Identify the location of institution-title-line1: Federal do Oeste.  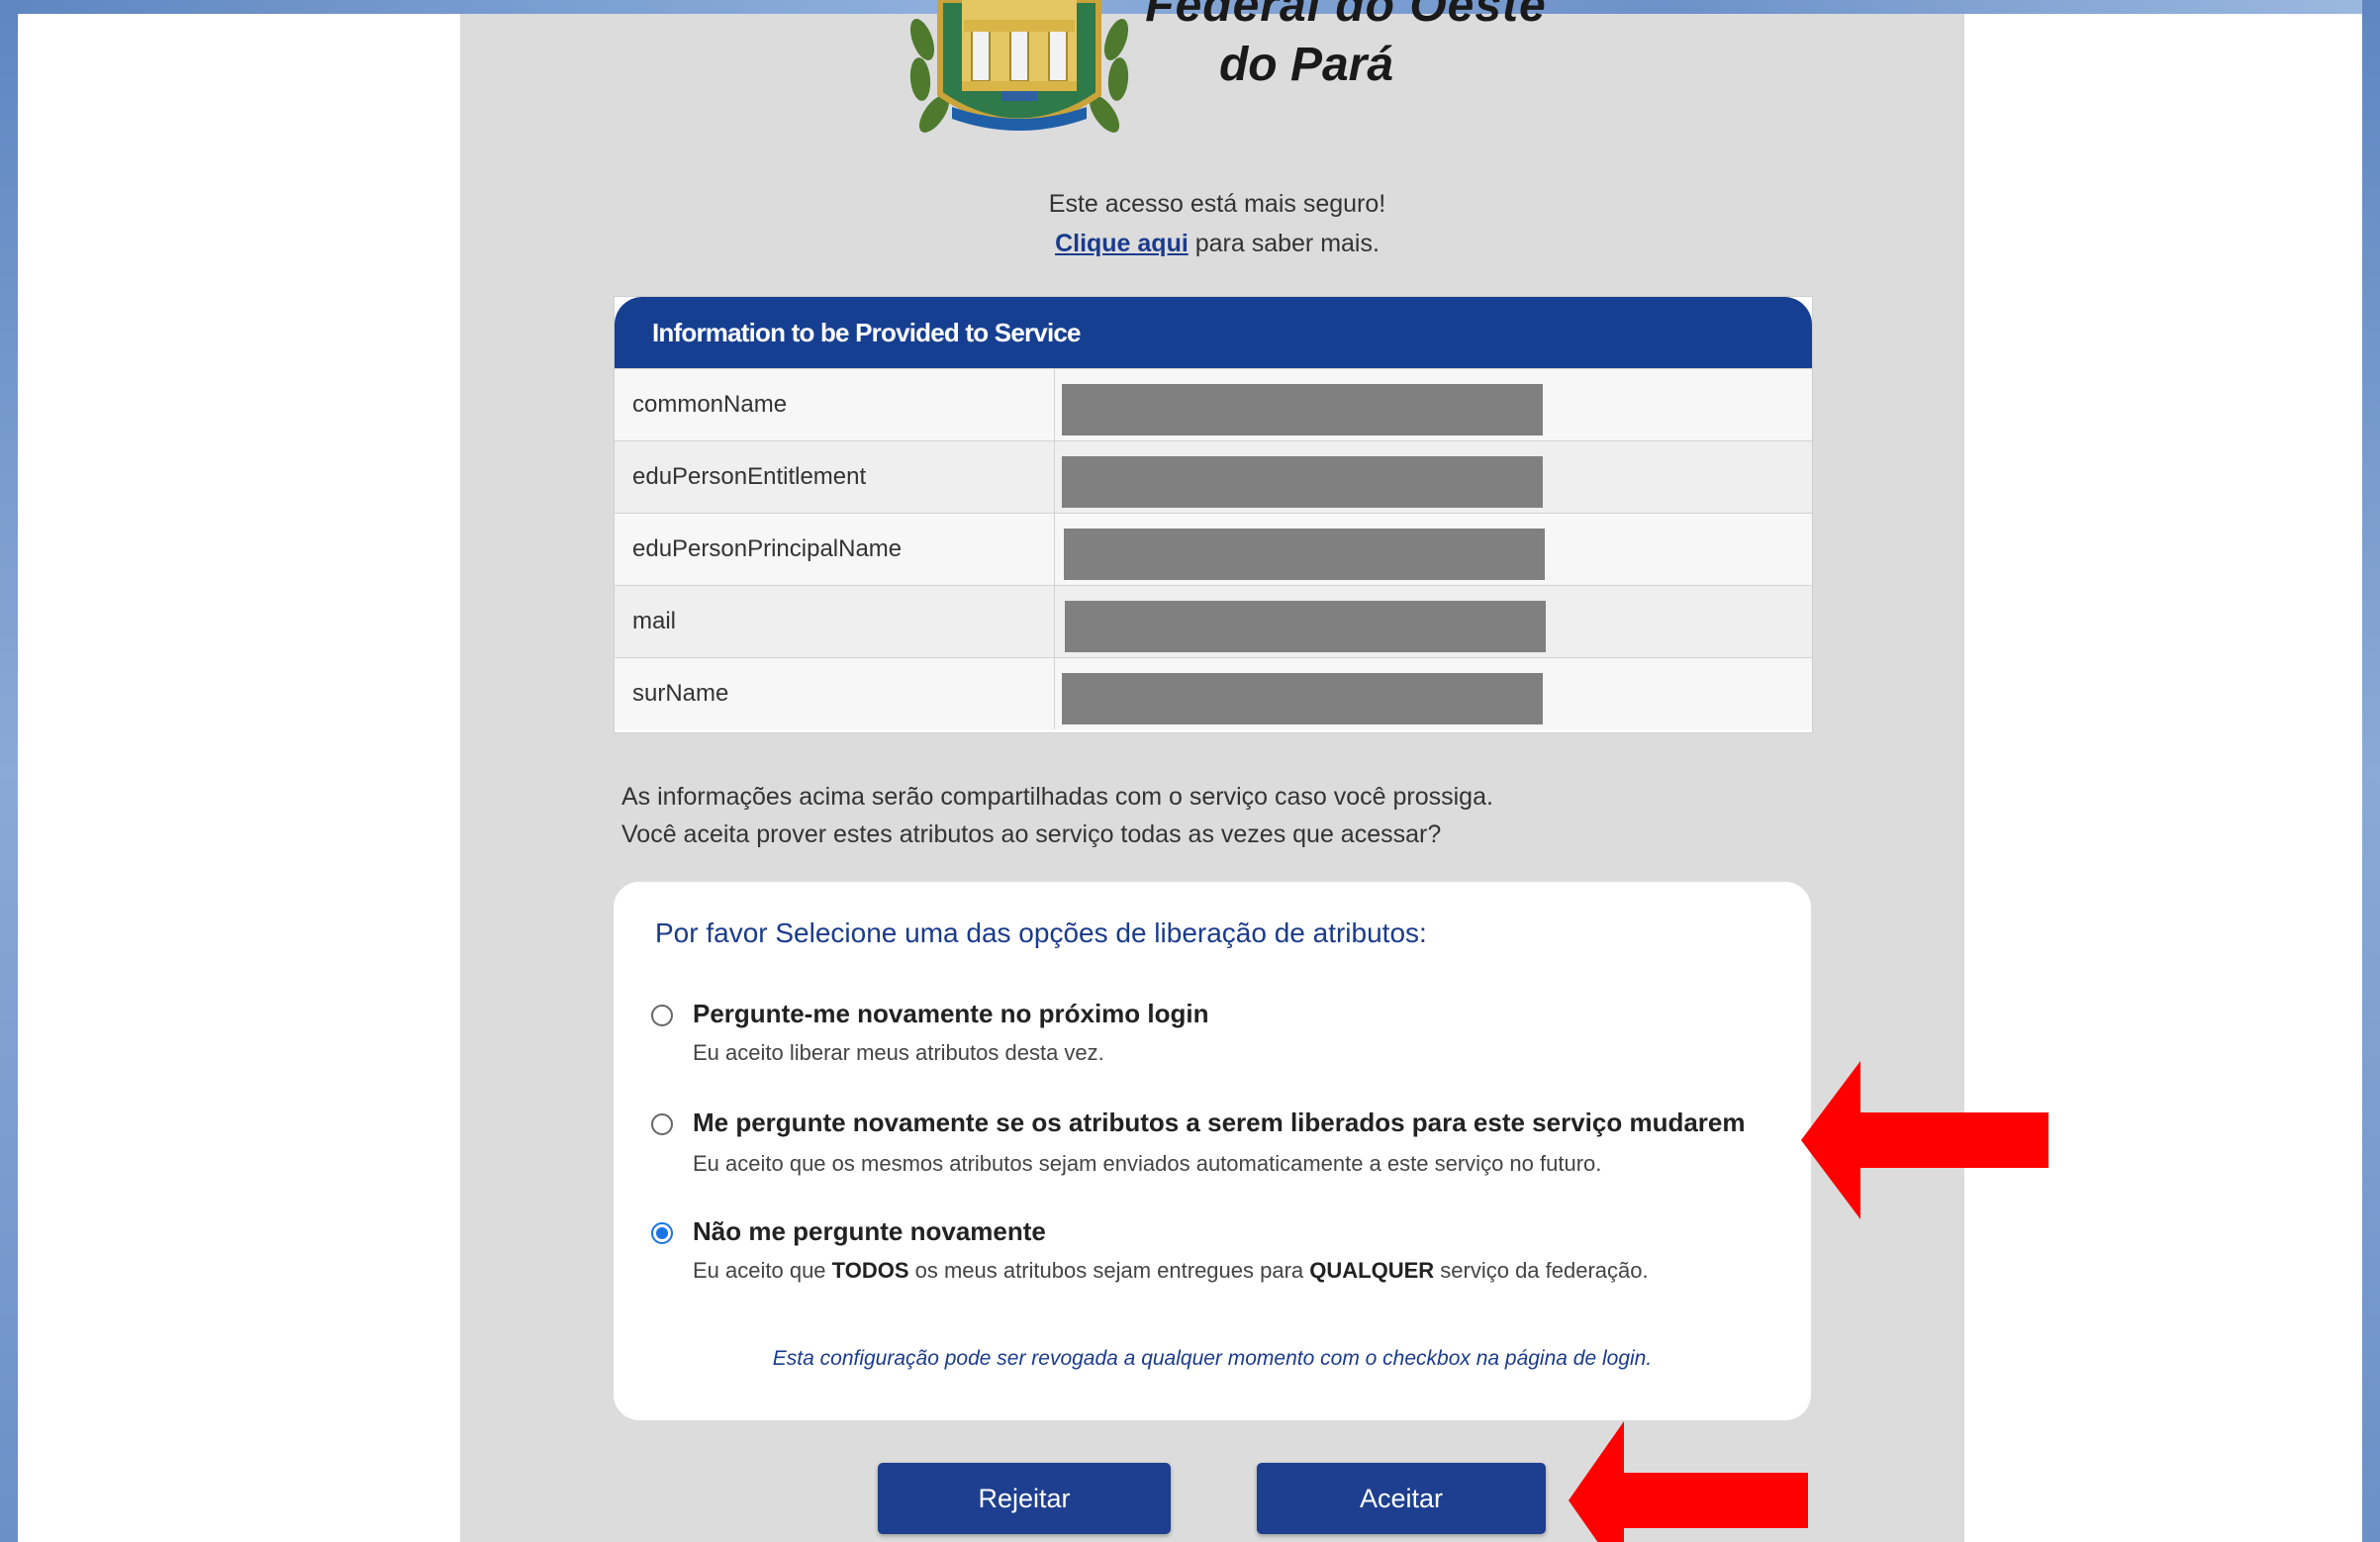
(1346, 16).